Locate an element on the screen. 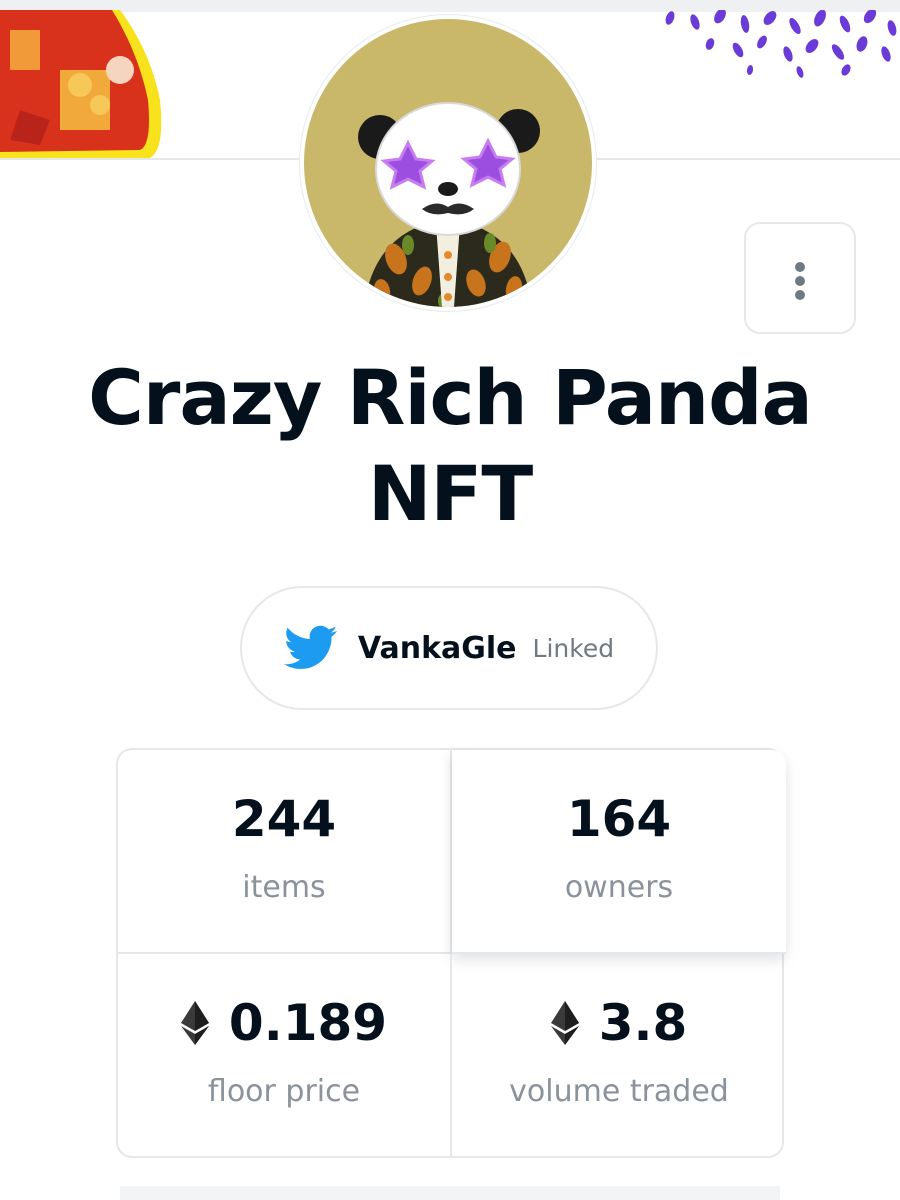 This screenshot has width=900, height=1200. banner-image is located at coordinates (81, 85).